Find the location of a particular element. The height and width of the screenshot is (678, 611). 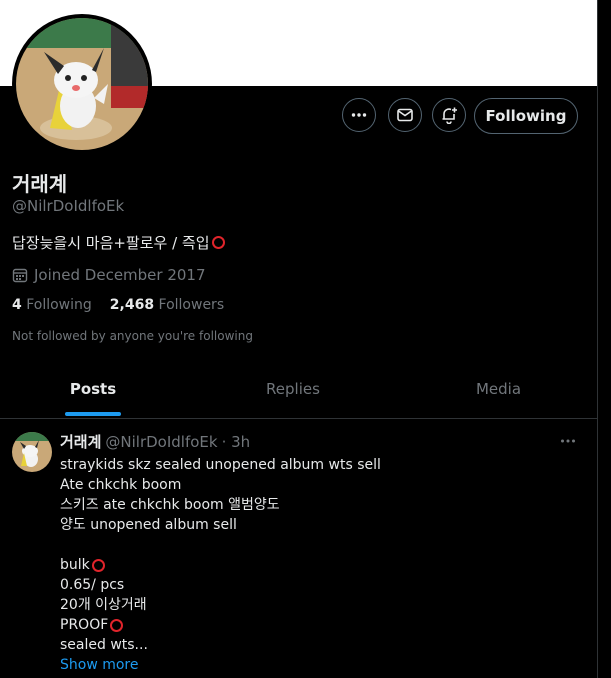

tweet-line: PROOF is located at coordinates (84, 625).